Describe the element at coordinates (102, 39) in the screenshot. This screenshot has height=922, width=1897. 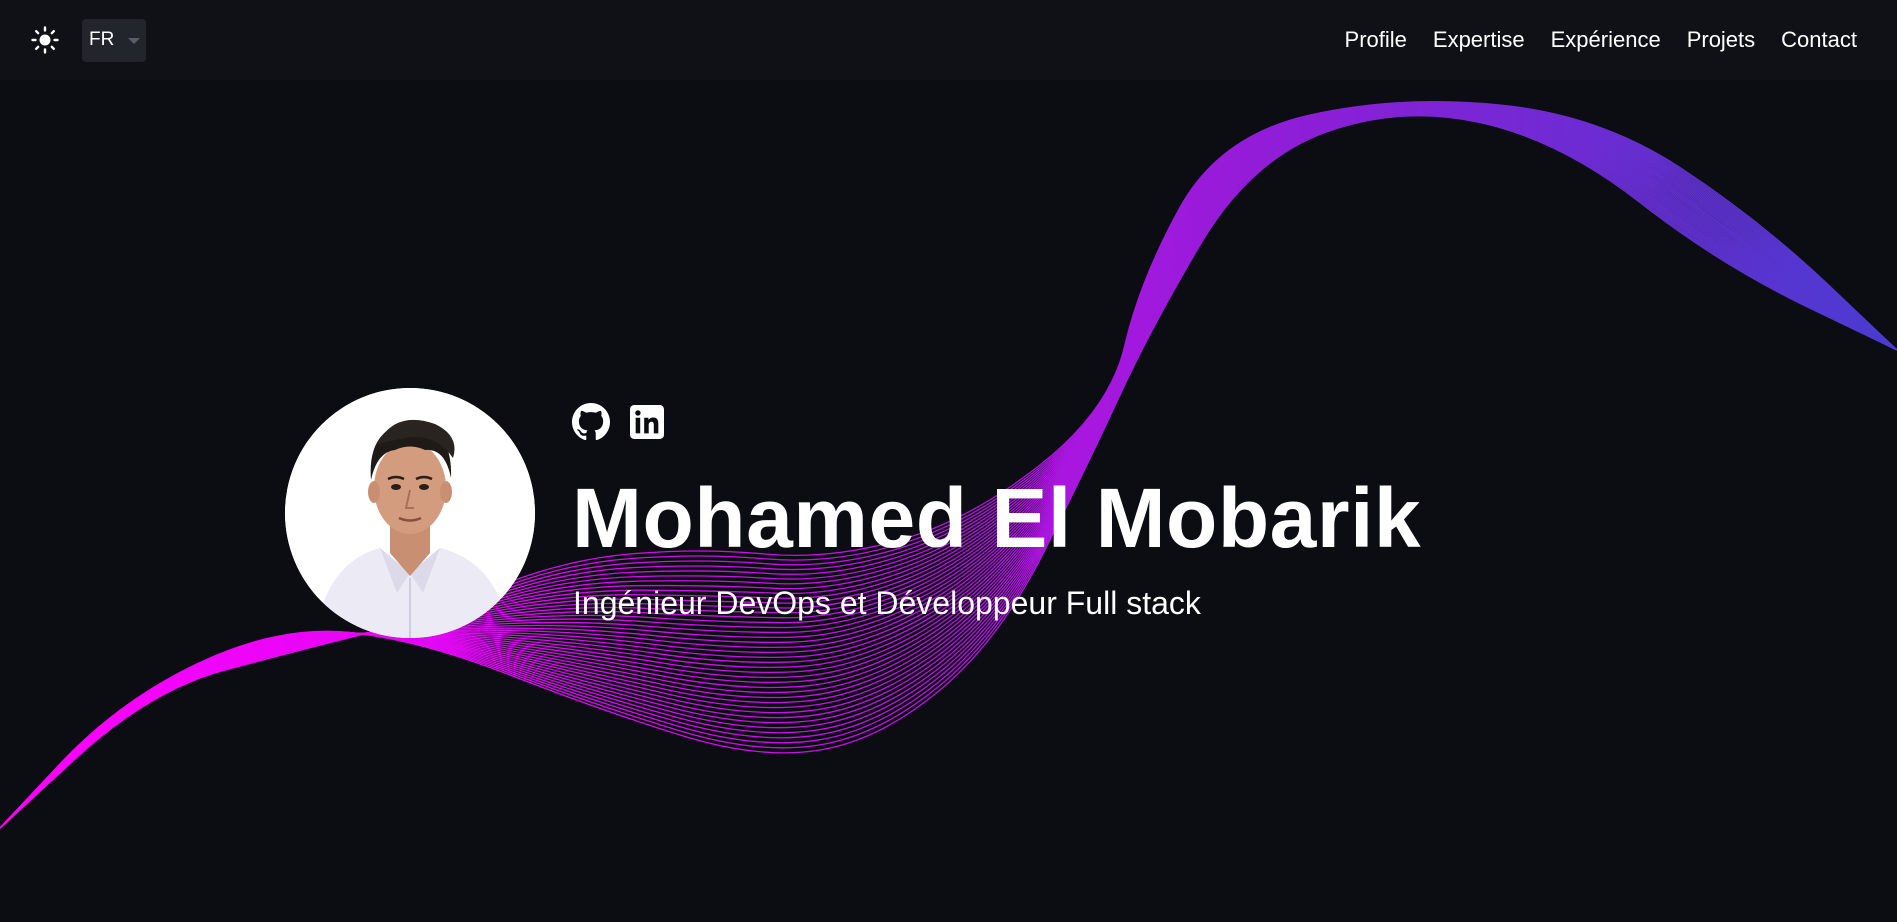
I see `language-selected-value: FR` at that location.